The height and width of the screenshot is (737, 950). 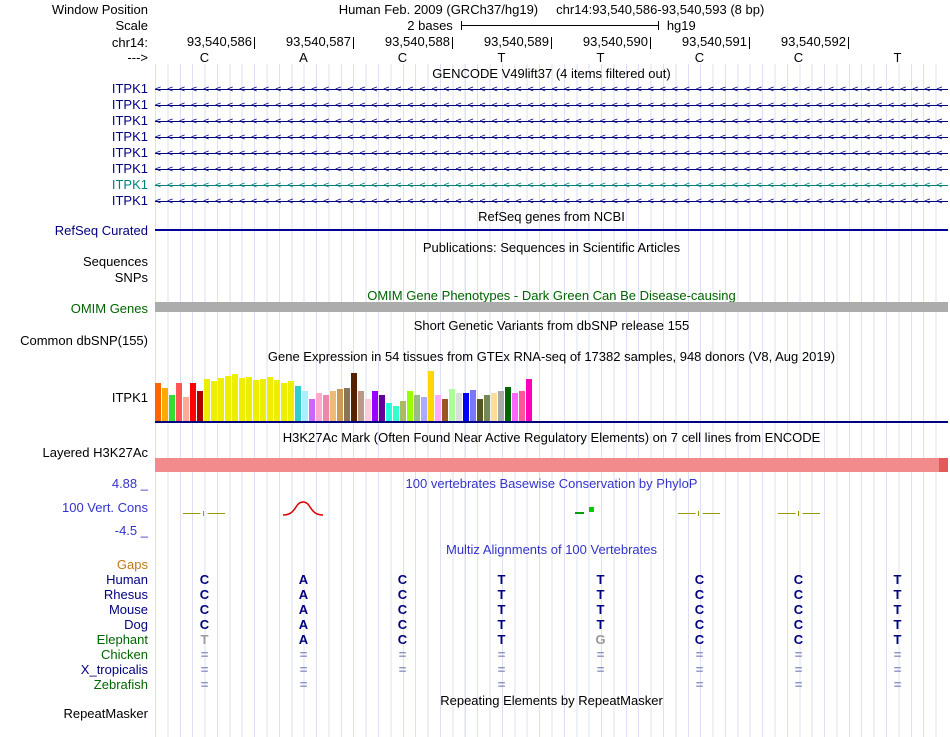 I want to click on vert-cons-label: 100 Vert. Cons, so click(x=74, y=507).